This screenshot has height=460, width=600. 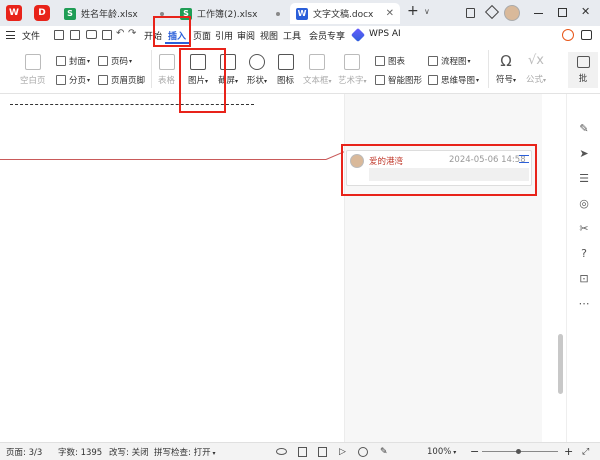 I want to click on chart-button: 图表, so click(x=390, y=61).